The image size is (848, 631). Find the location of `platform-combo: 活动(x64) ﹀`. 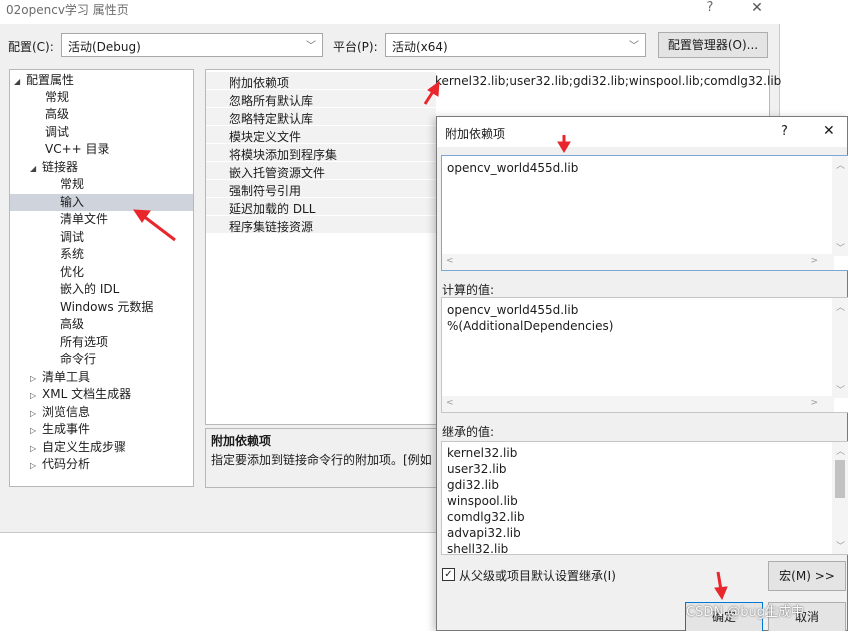

platform-combo: 活动(x64) ﹀ is located at coordinates (515, 45).